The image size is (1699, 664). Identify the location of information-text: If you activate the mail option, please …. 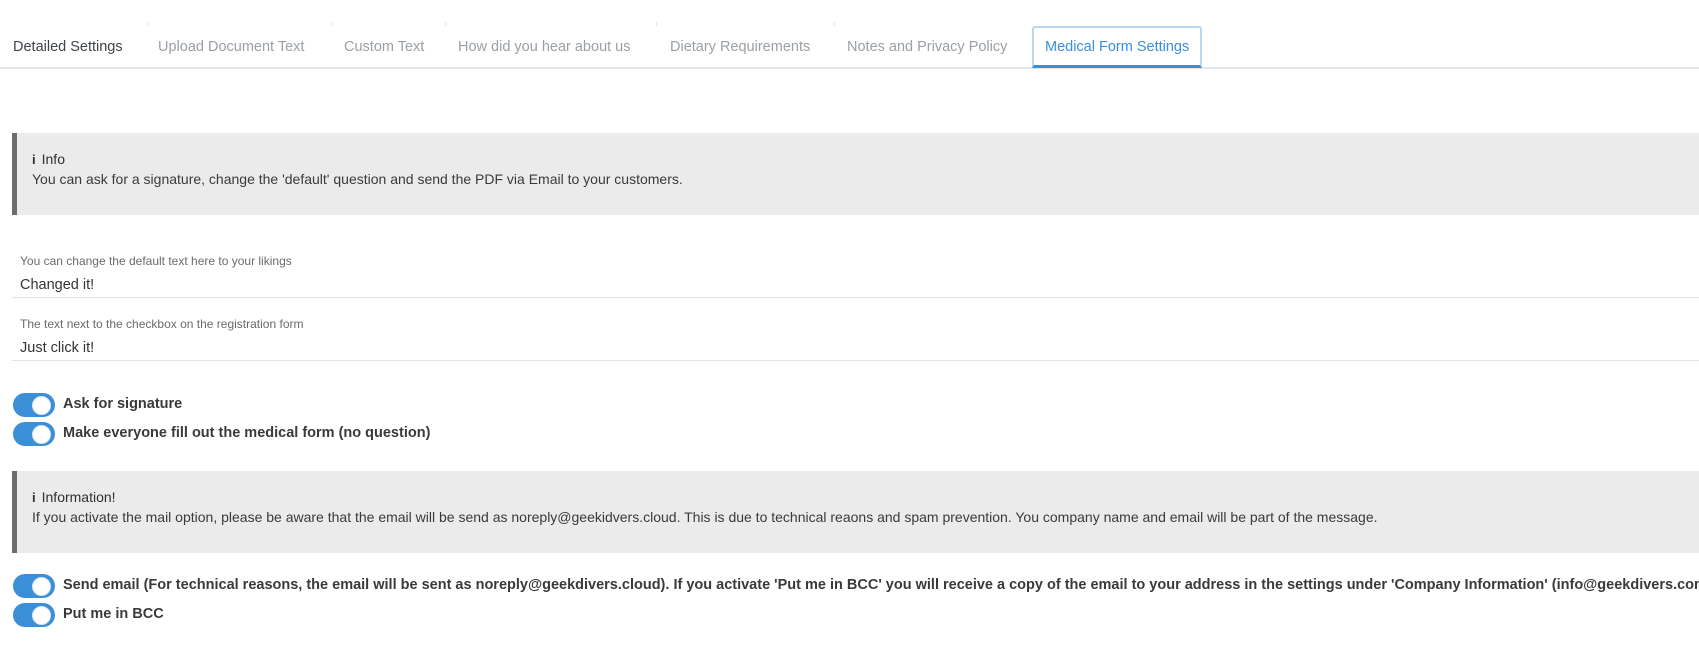
(705, 517).